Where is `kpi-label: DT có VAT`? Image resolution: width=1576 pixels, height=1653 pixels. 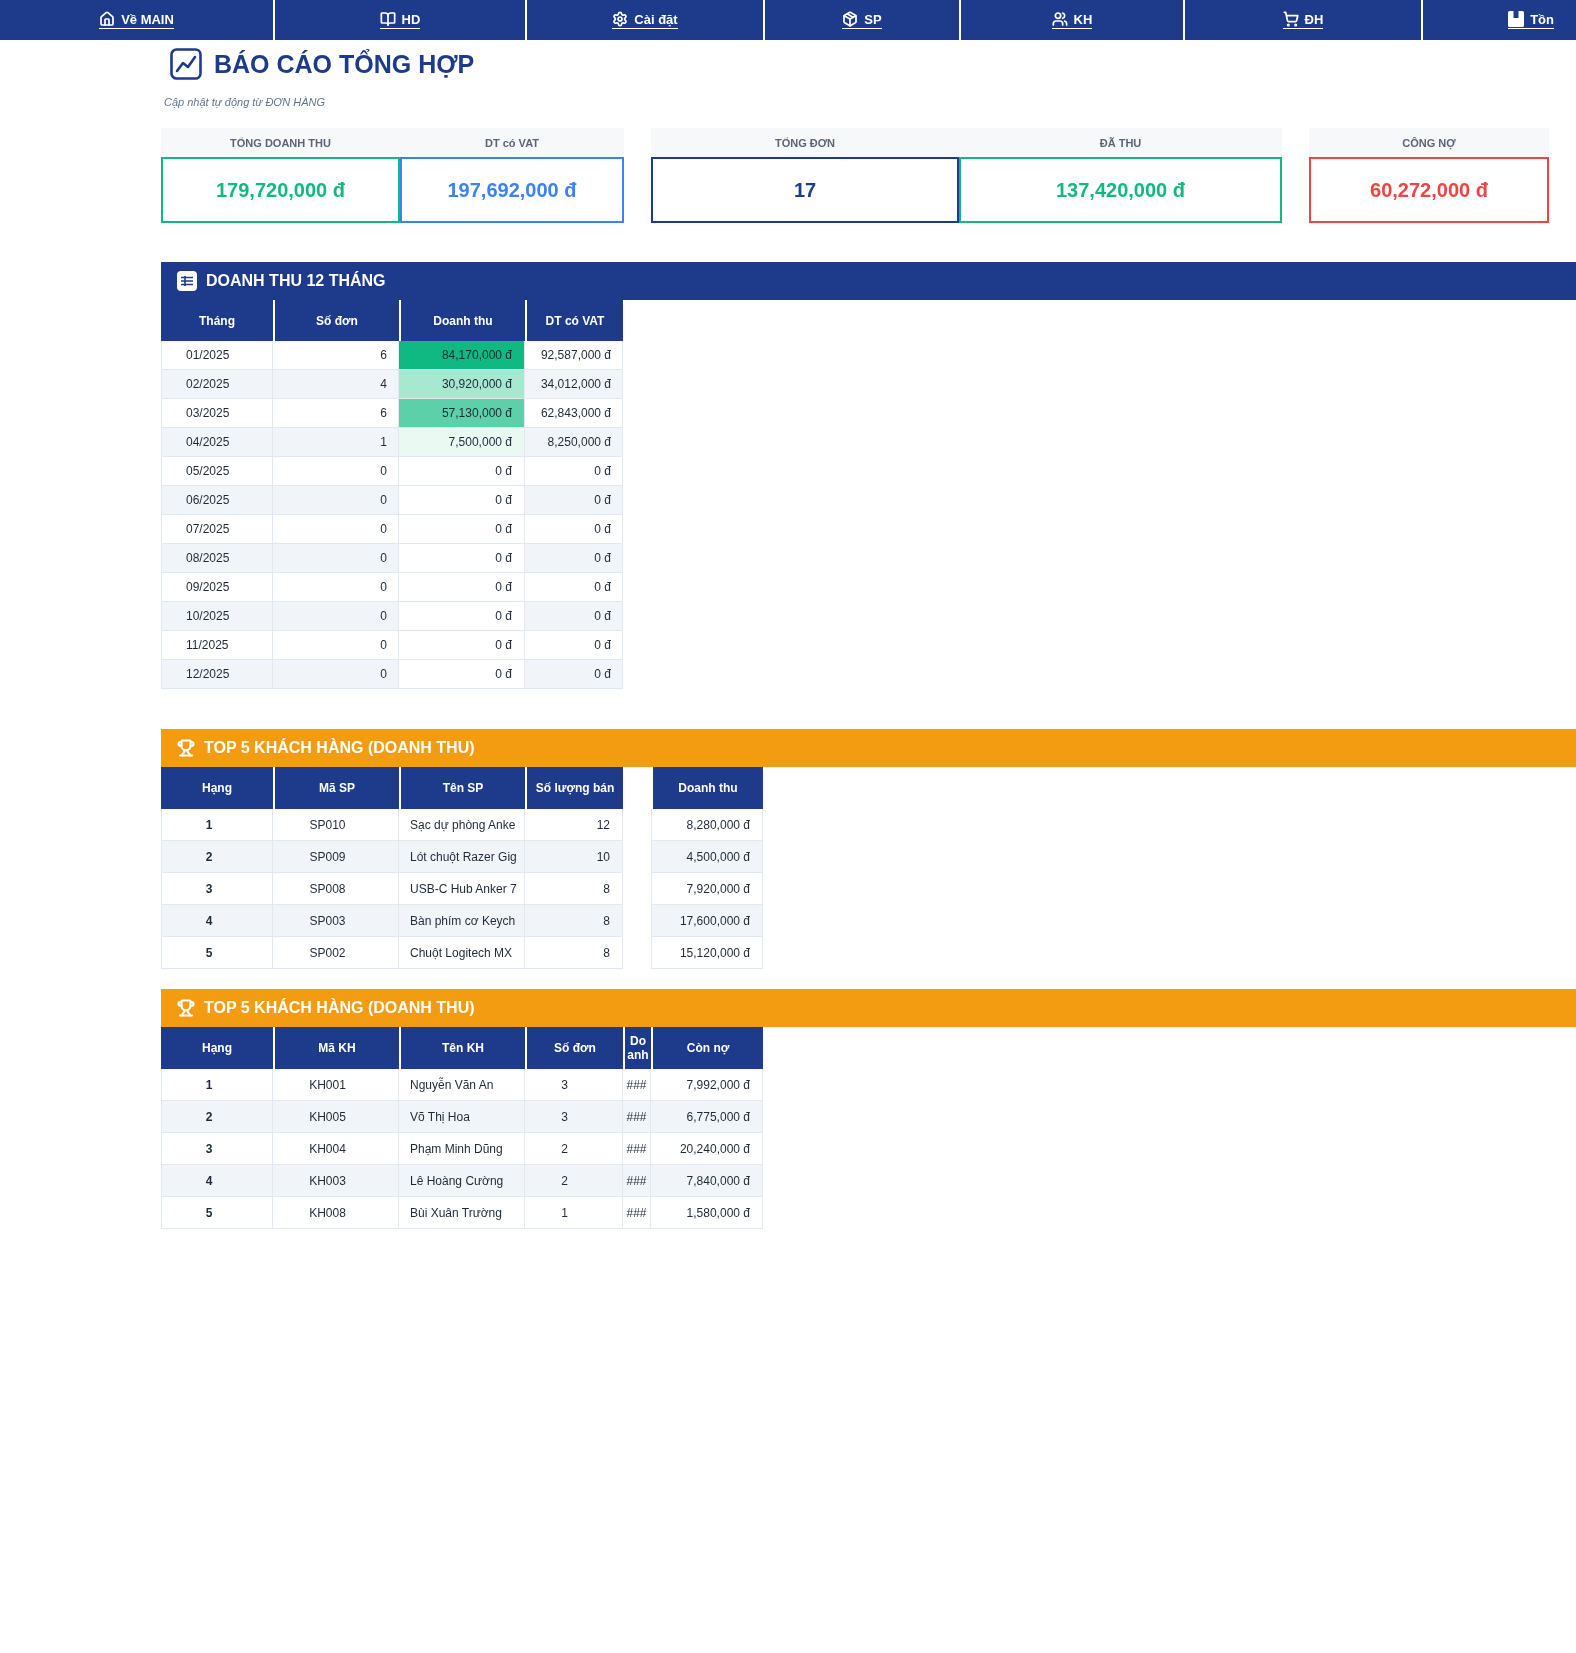
kpi-label: DT có VAT is located at coordinates (512, 142).